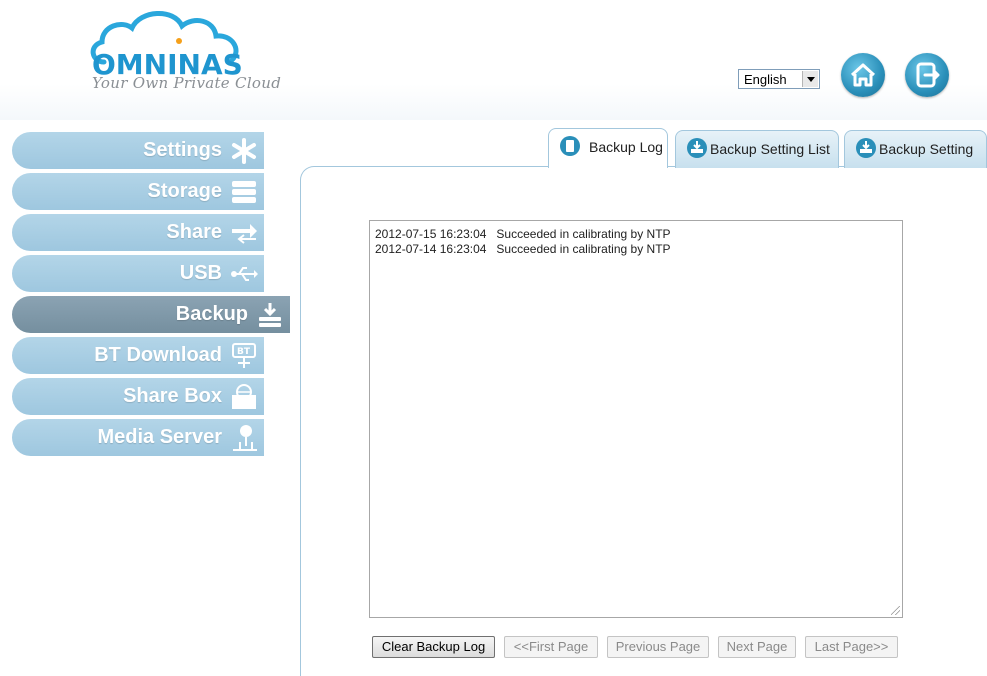  I want to click on chevron-down-icon, so click(810, 79).